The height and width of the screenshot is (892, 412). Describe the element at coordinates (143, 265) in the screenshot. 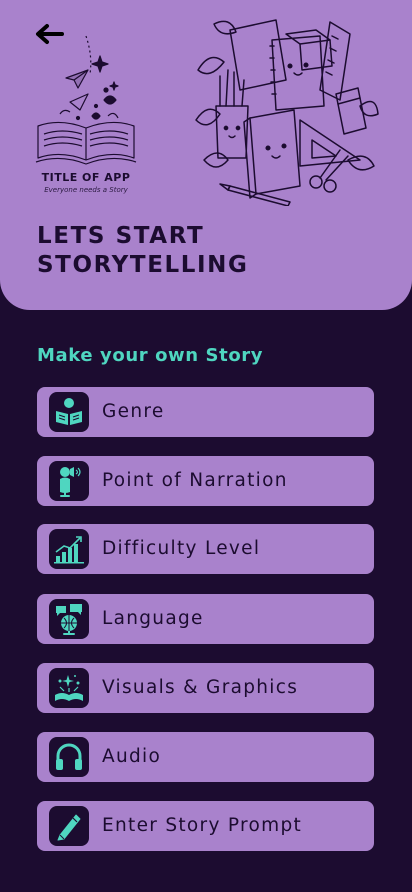

I see `page-title-line-2: STORYTELLING` at that location.